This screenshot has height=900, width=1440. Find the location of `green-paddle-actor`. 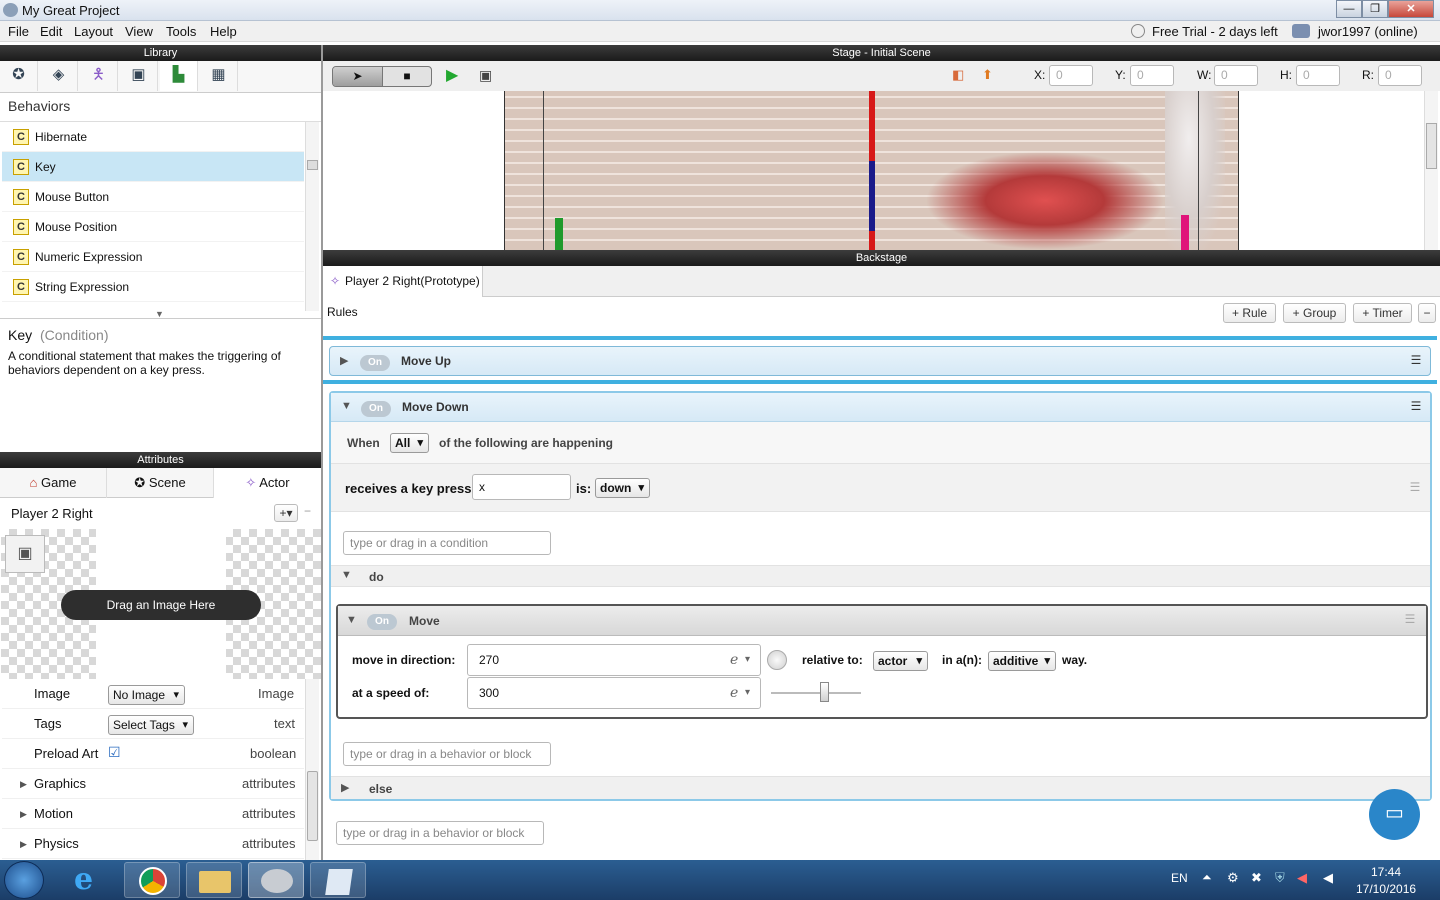

green-paddle-actor is located at coordinates (559, 234).